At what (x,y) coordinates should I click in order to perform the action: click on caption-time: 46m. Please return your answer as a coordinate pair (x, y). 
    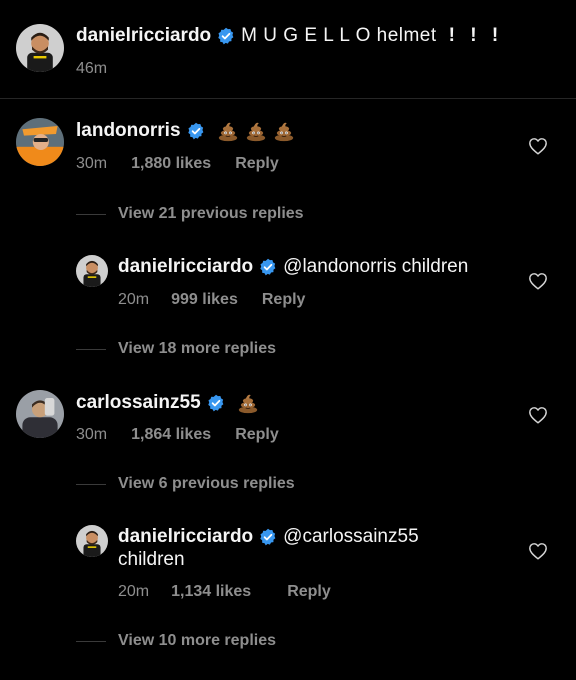
    Looking at the image, I should click on (92, 68).